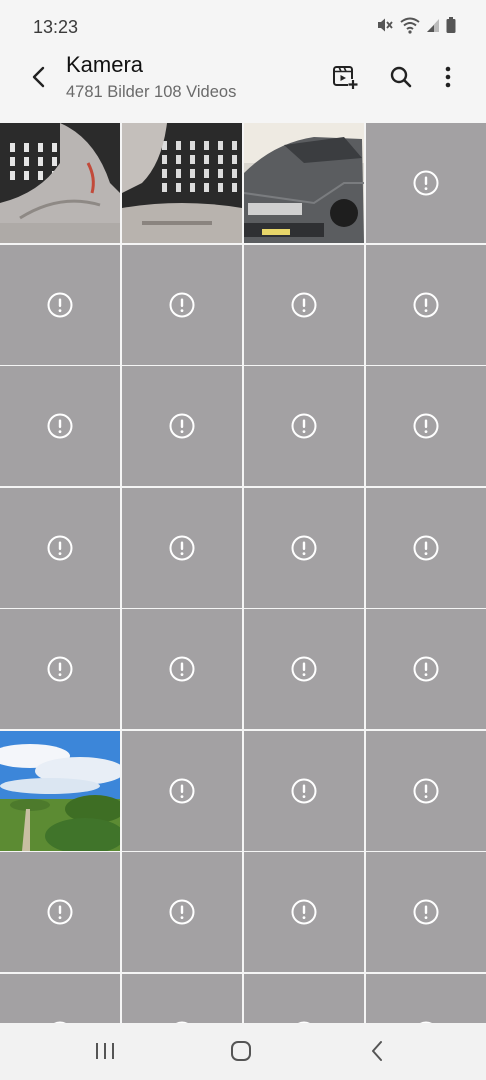 This screenshot has width=486, height=1080. I want to click on wifi-icon, so click(410, 25).